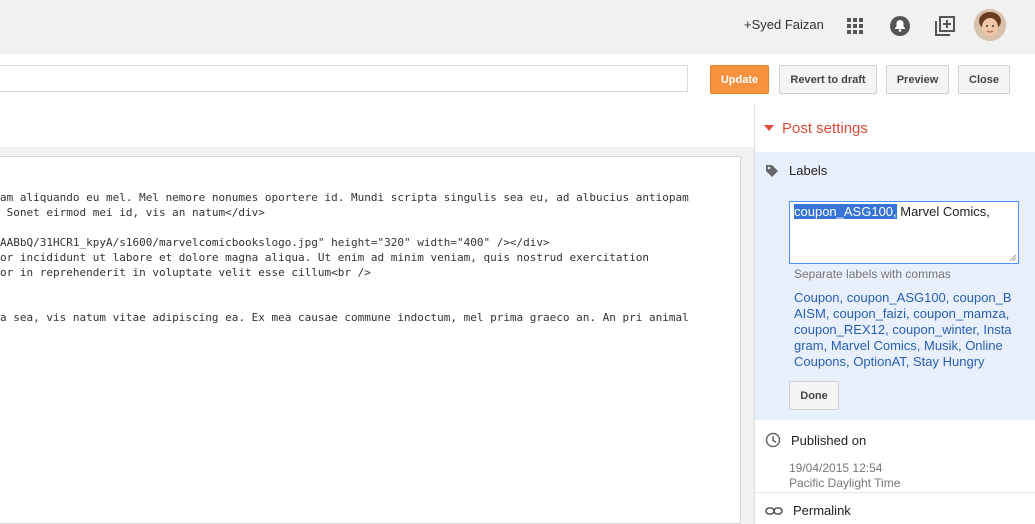 This screenshot has height=524, width=1035. What do you see at coordinates (808, 170) in the screenshot?
I see `labels-title: Labels` at bounding box center [808, 170].